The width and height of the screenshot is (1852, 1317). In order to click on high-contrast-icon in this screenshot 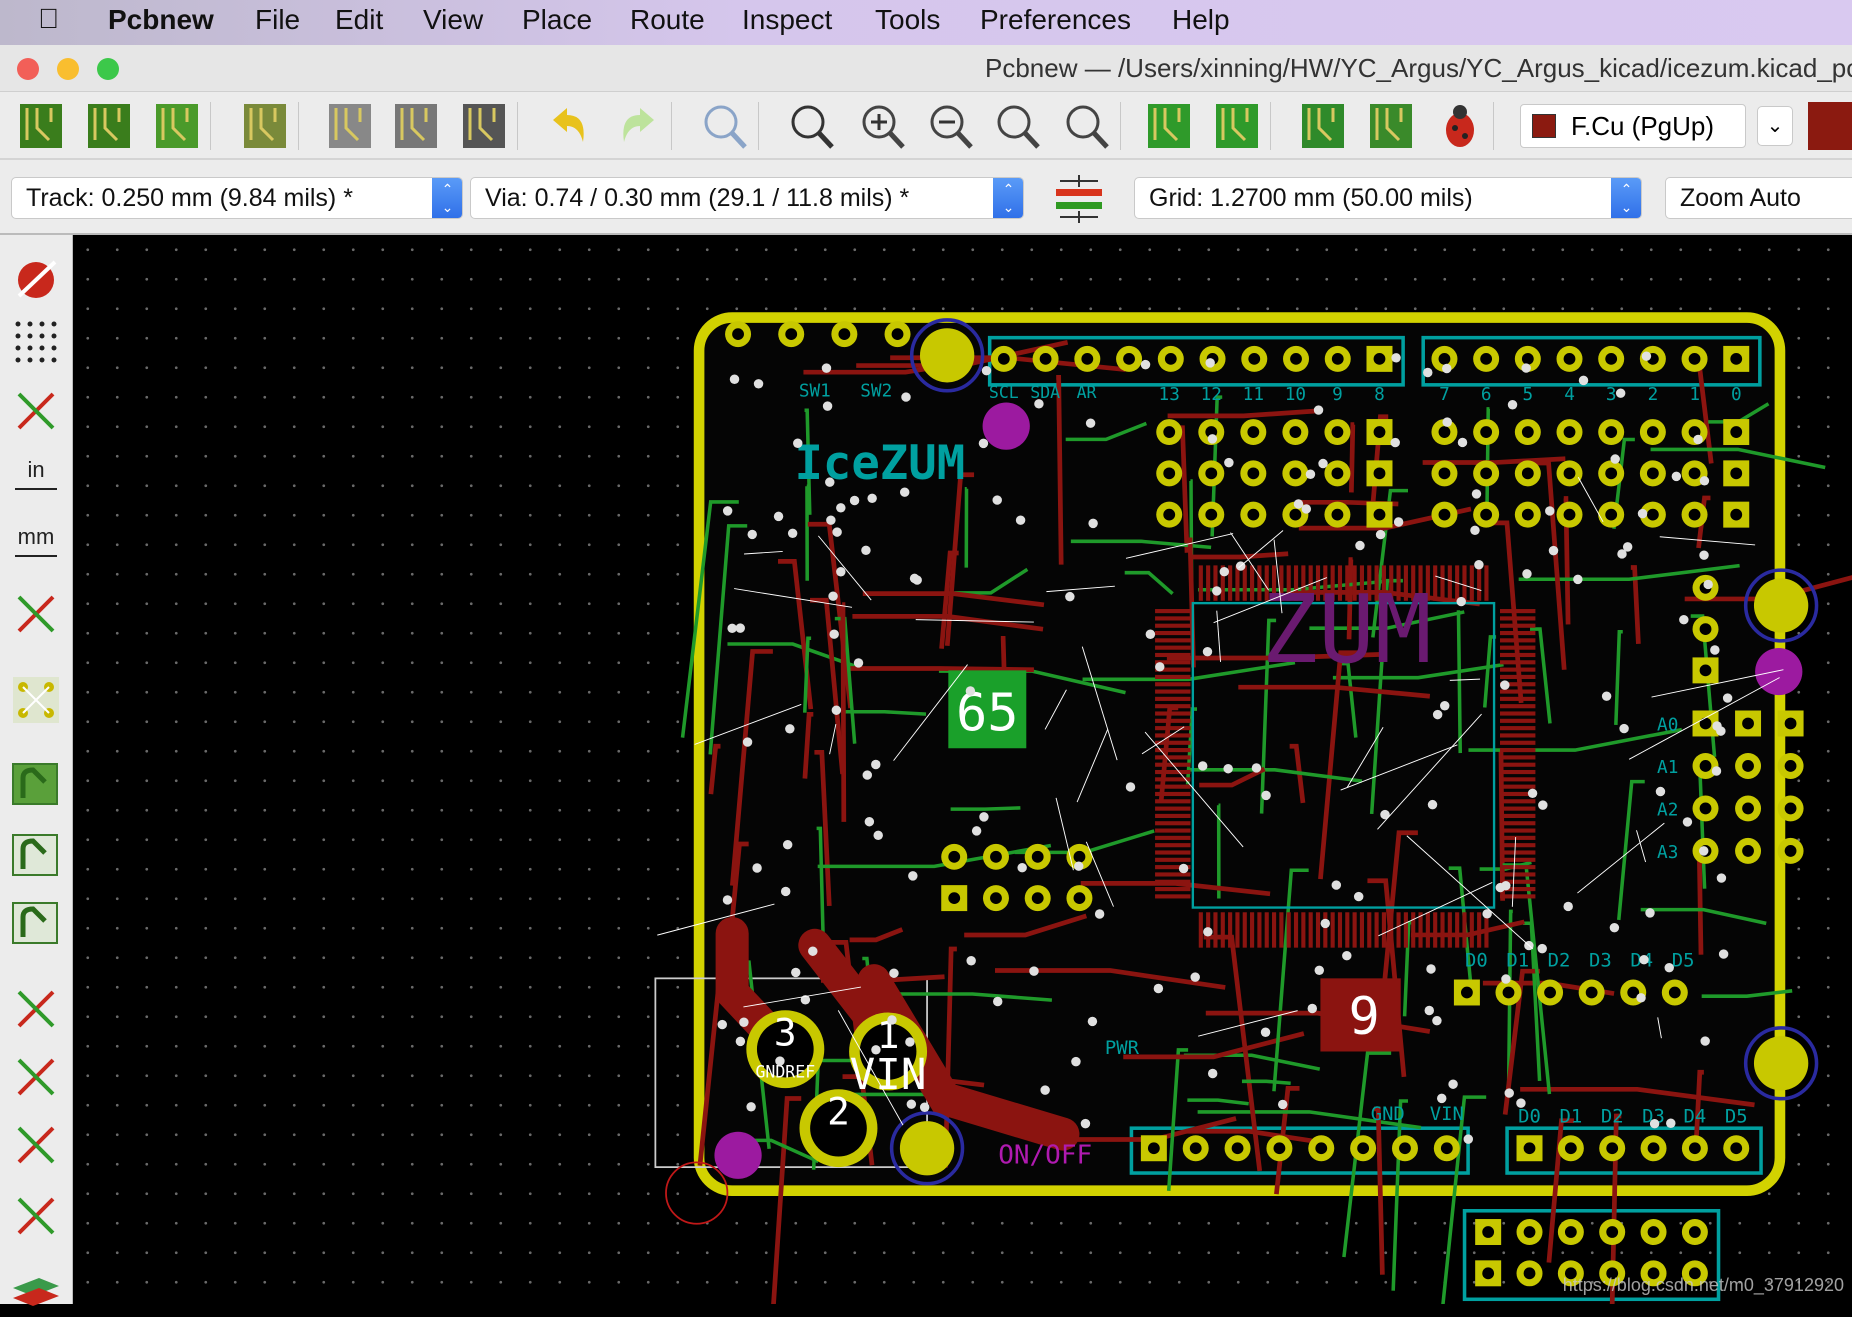, I will do `click(36, 1145)`.